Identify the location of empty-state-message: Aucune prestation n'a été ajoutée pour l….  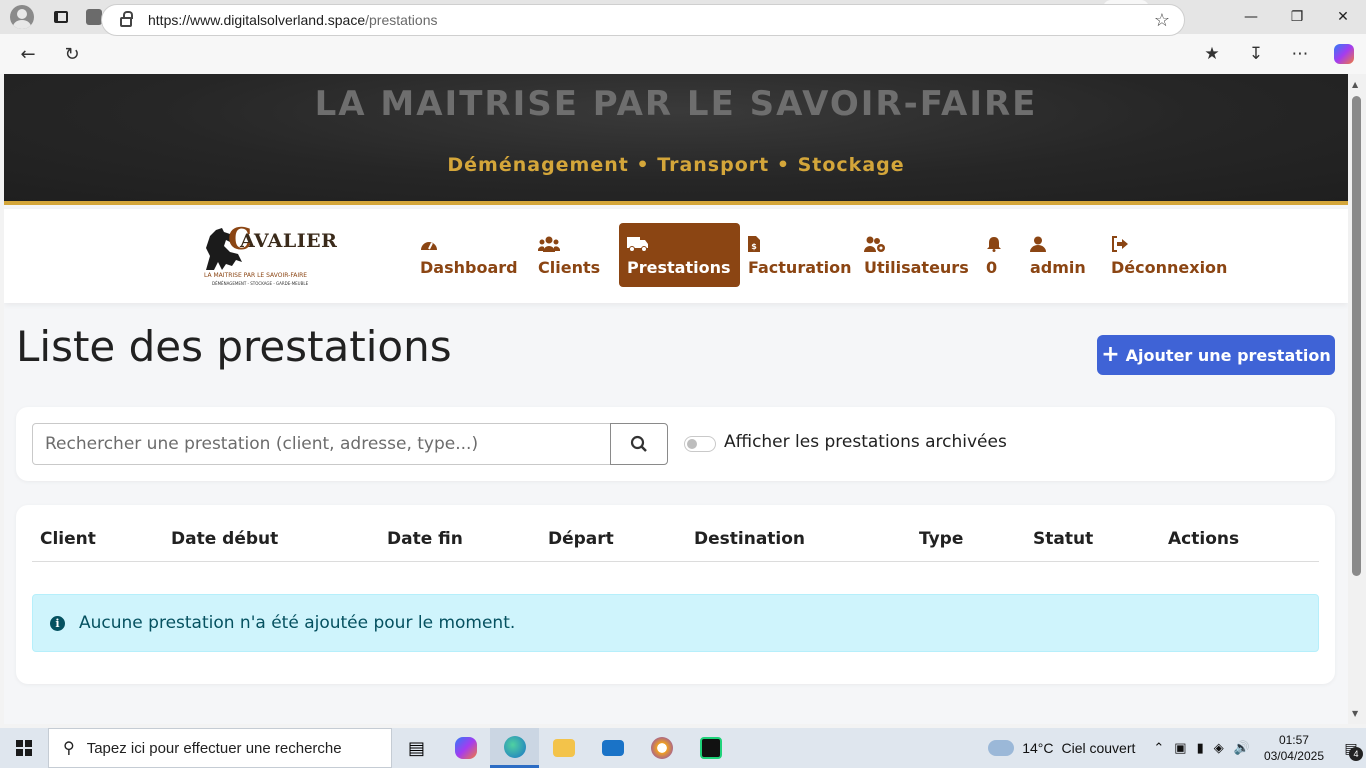
(297, 623).